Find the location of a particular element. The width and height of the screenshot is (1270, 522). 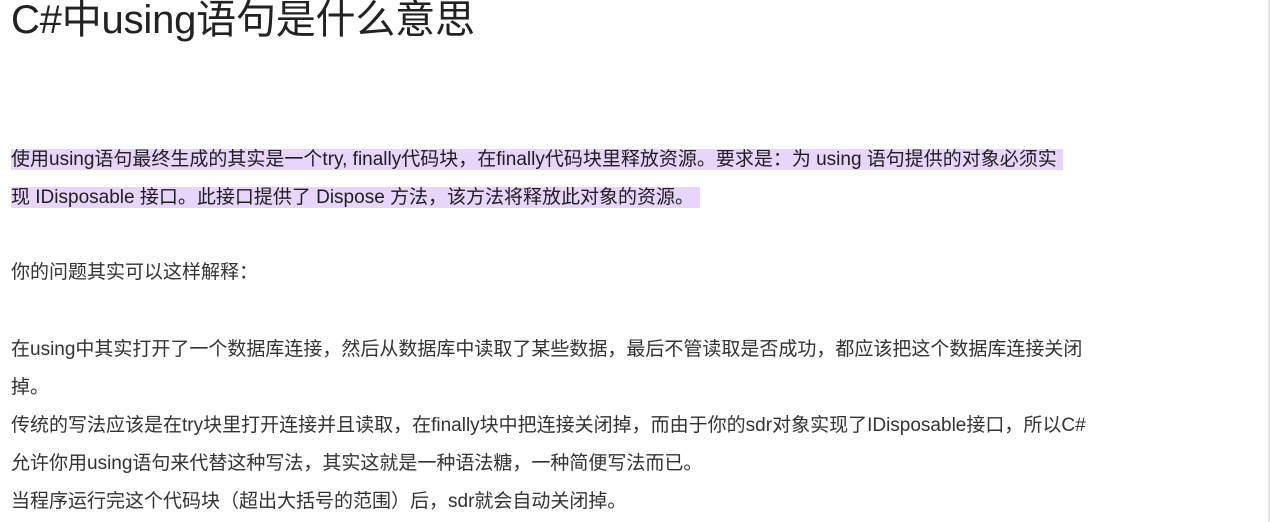

intro-line: 你的问题其实可以这样解释： is located at coordinates (135, 272).